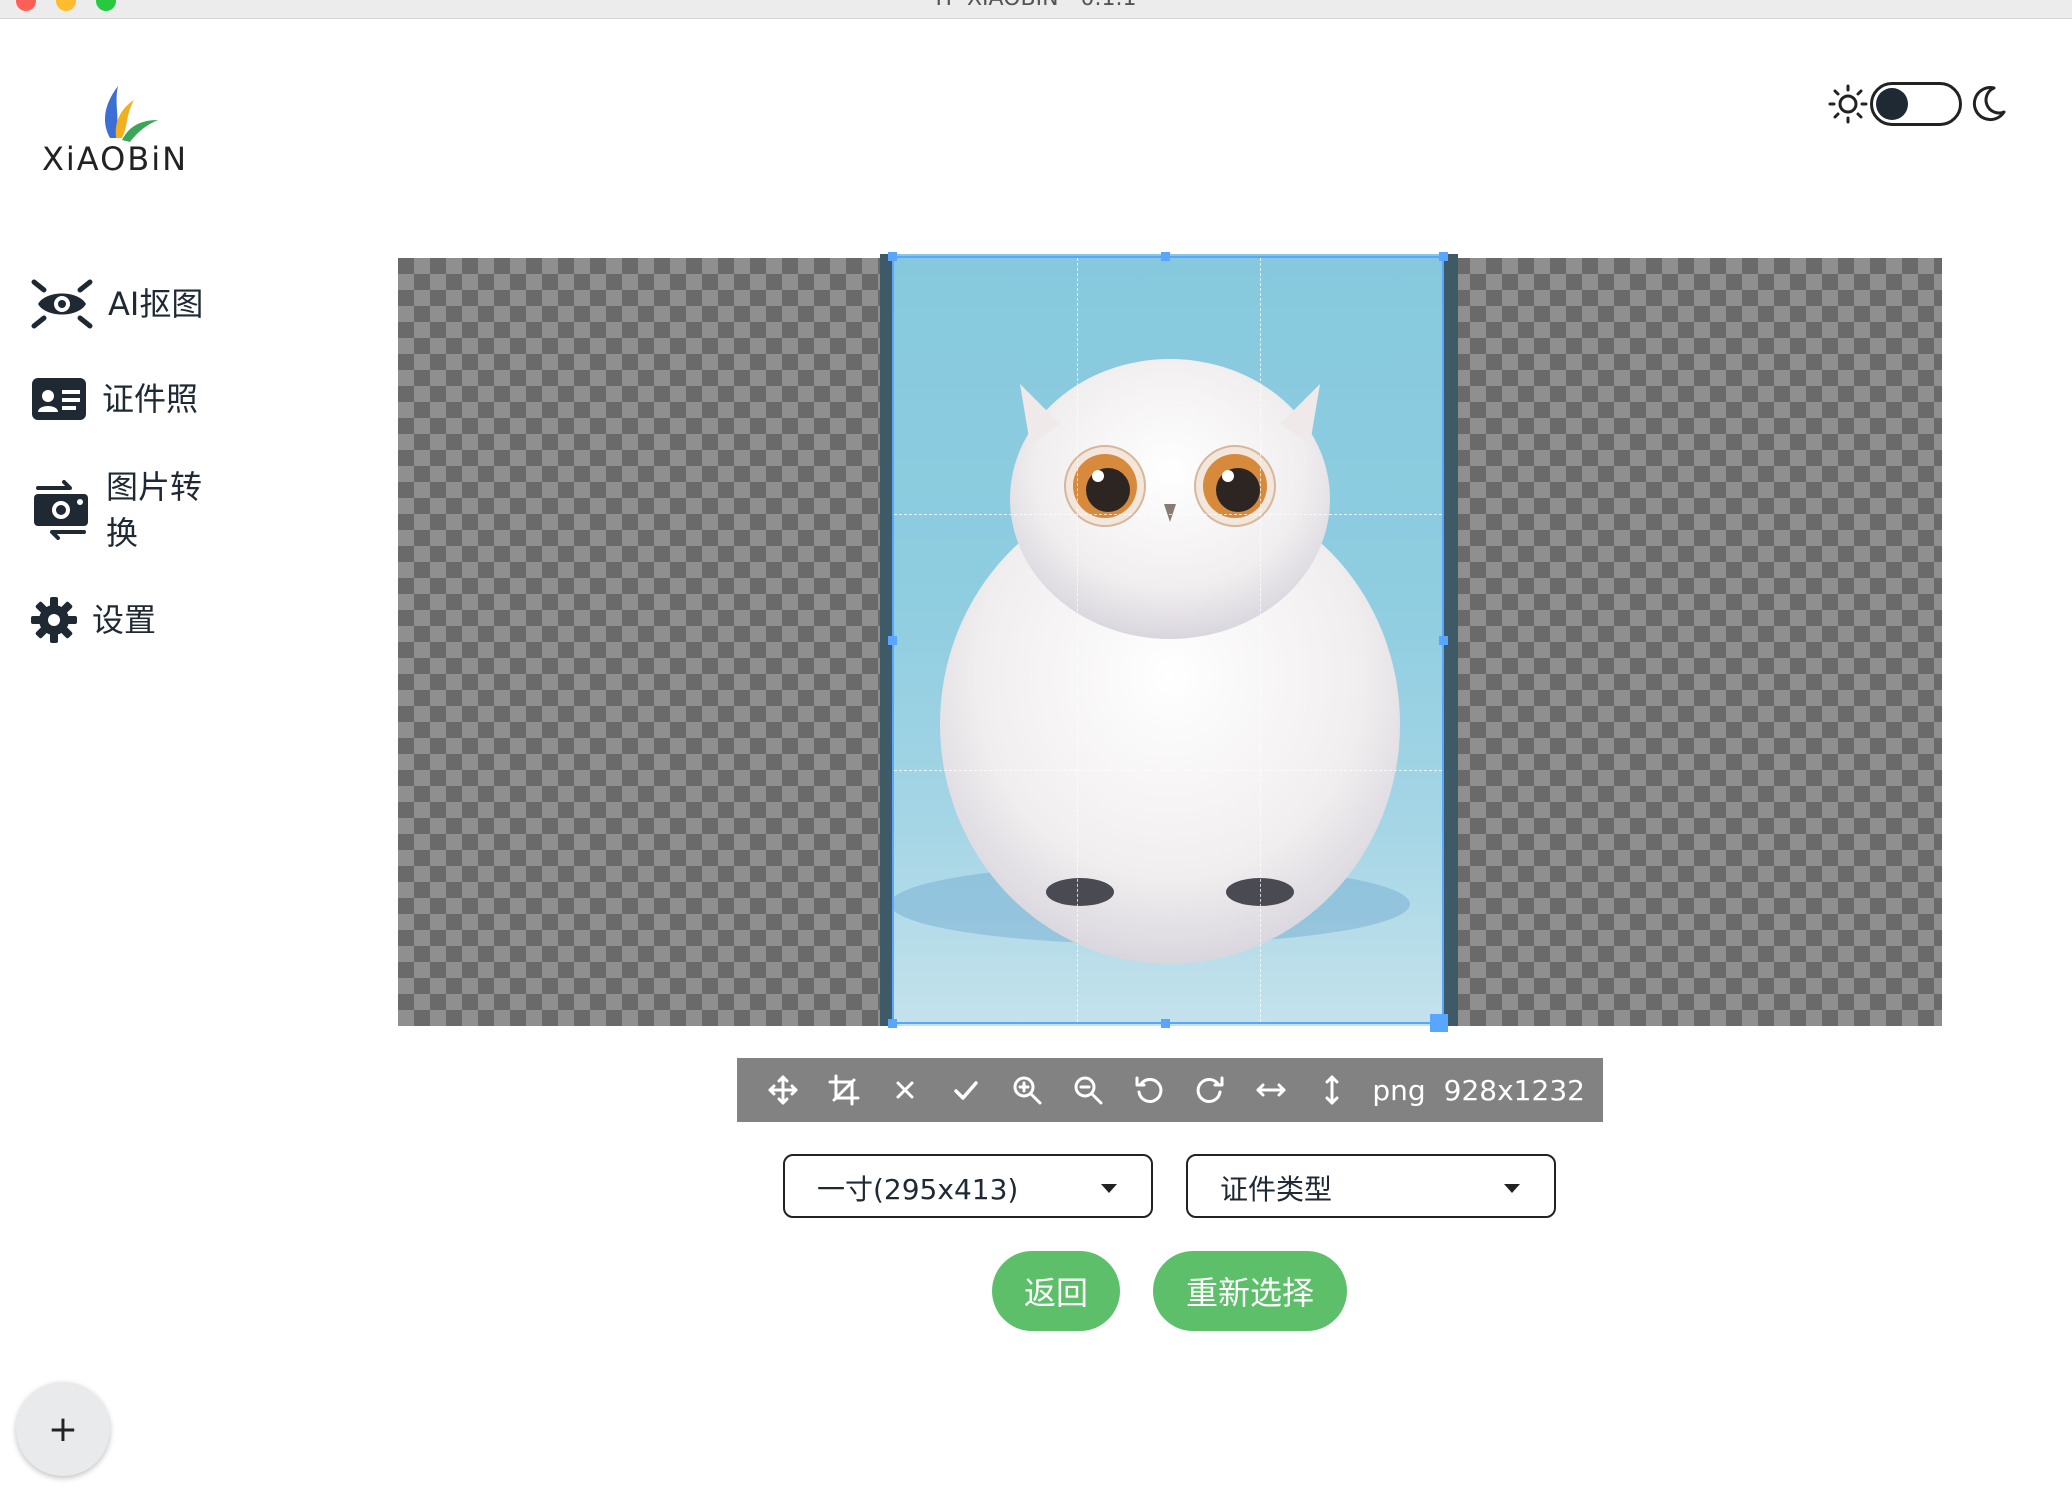 The width and height of the screenshot is (2072, 1506). What do you see at coordinates (1399, 1090) in the screenshot?
I see `image-format: png` at bounding box center [1399, 1090].